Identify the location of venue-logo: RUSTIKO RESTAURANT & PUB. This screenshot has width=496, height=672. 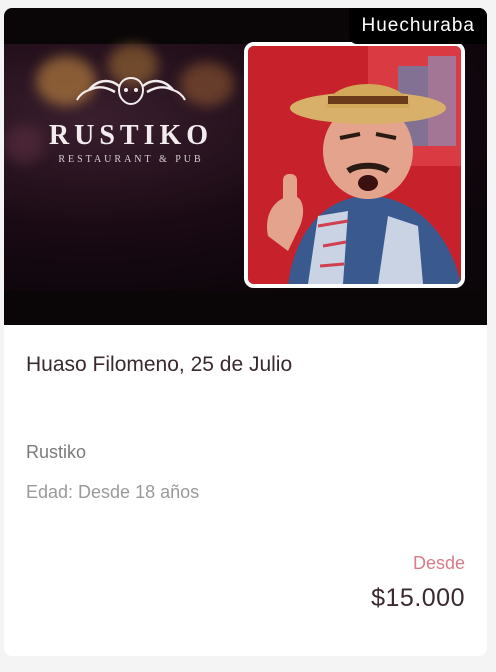
(131, 130).